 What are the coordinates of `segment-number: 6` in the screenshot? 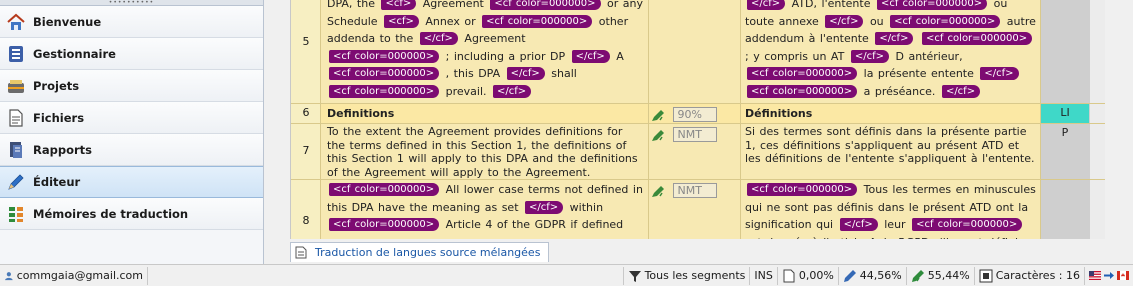 It's located at (306, 112).